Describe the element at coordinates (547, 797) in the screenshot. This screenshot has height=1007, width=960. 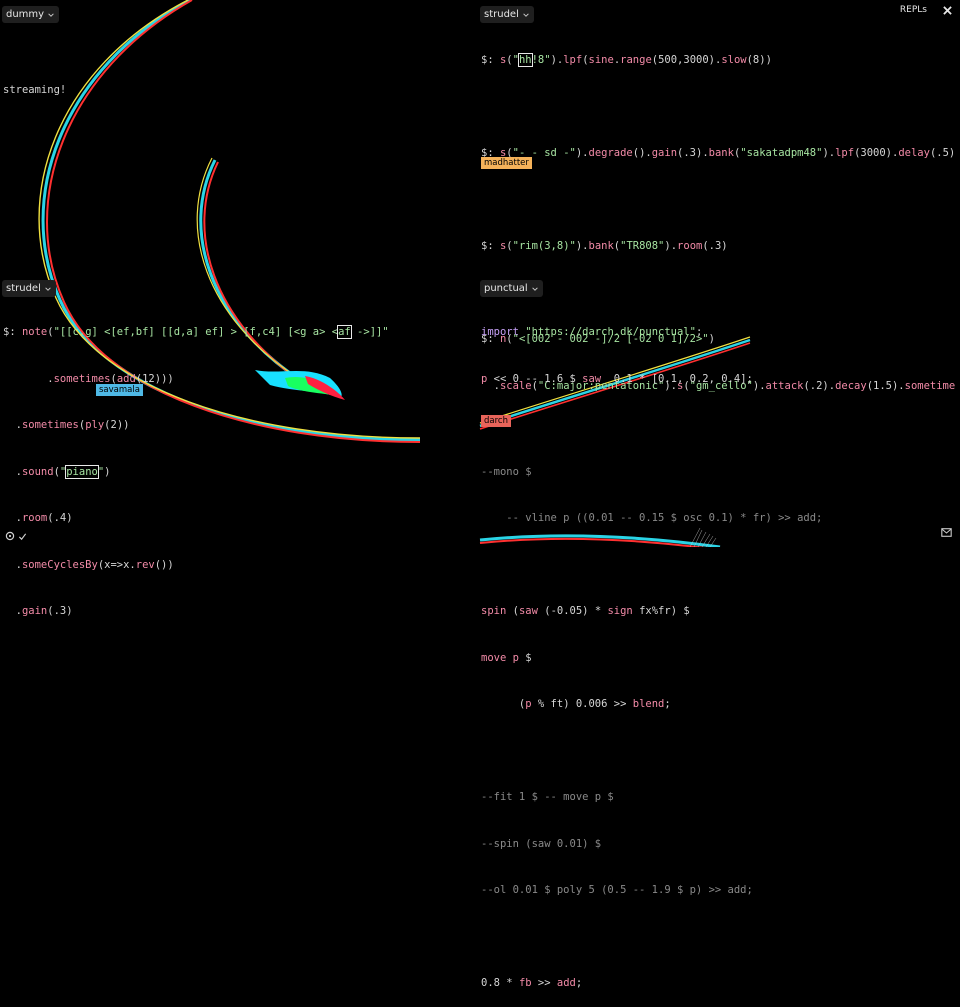
I see `code-line: --fit 1 $ -- move p $` at that location.